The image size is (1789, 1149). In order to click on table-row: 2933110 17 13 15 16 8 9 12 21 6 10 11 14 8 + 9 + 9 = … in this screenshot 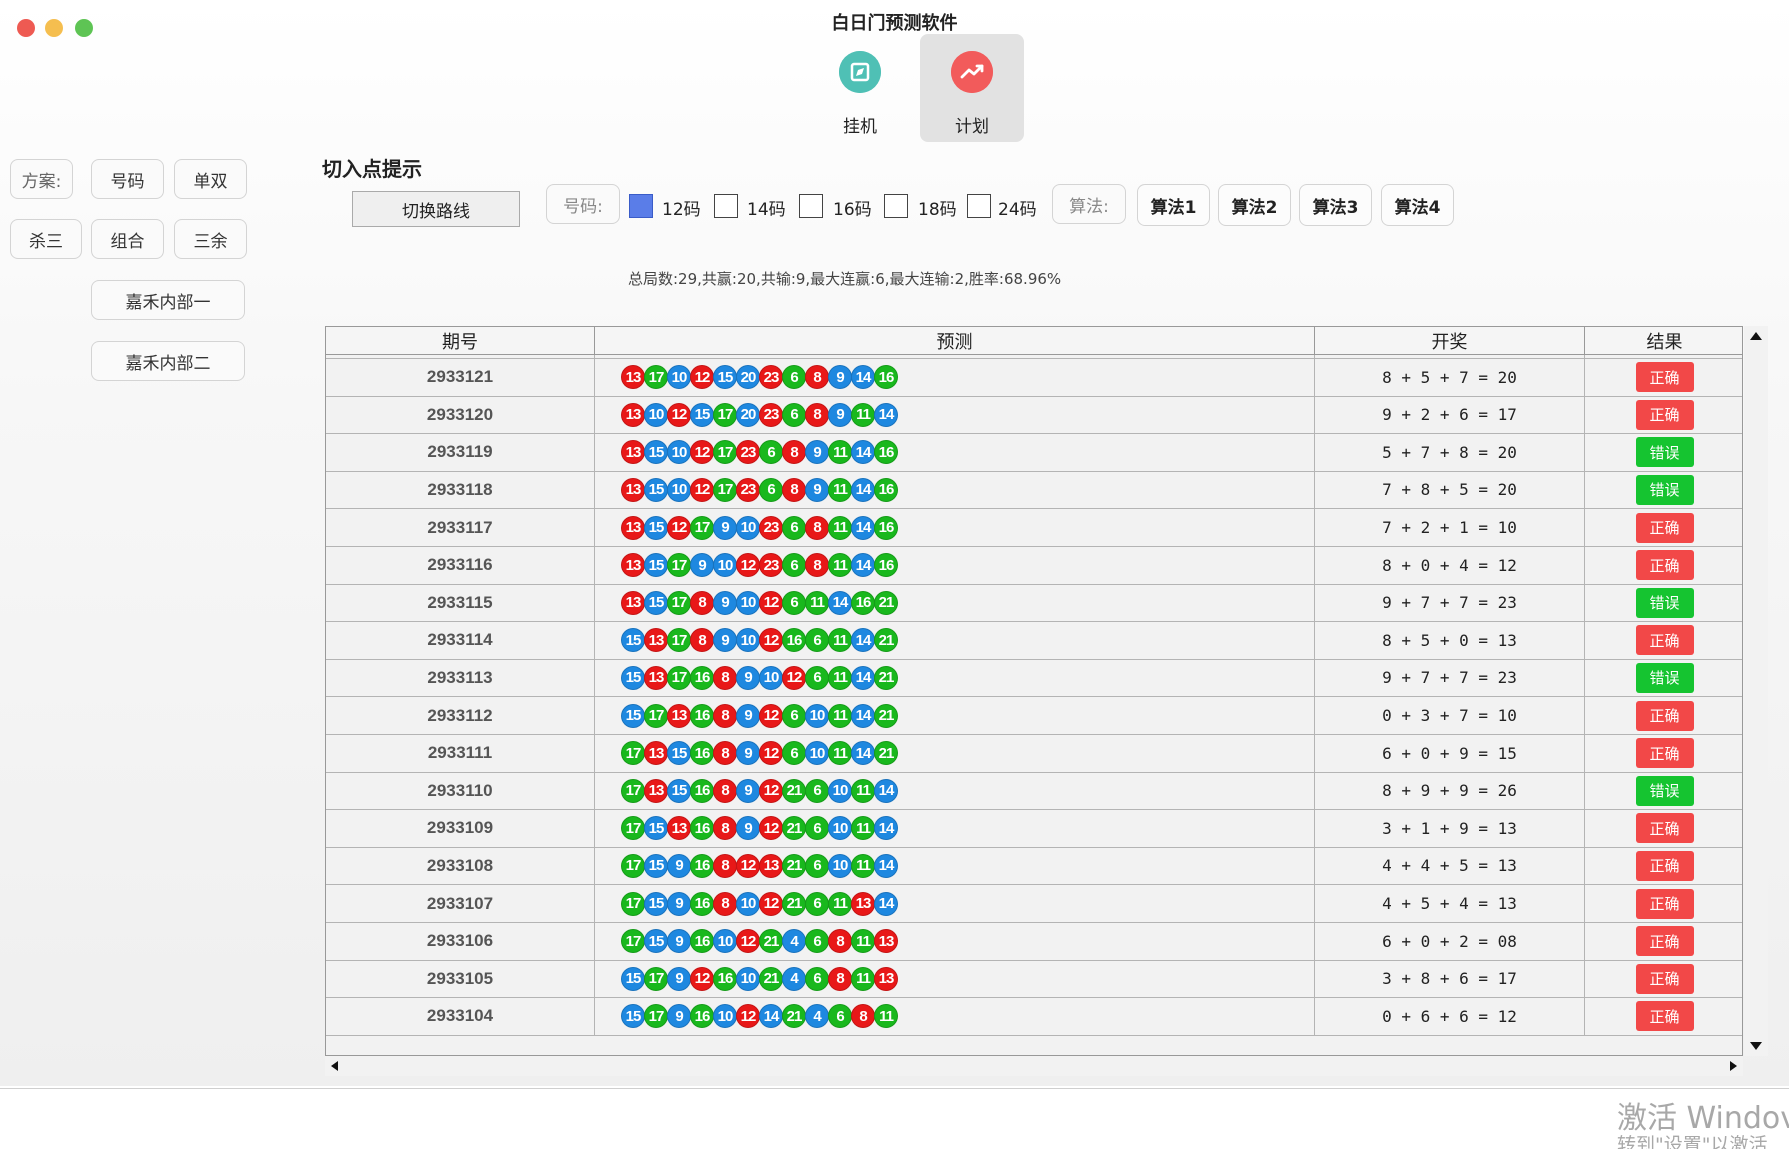, I will do `click(1034, 791)`.